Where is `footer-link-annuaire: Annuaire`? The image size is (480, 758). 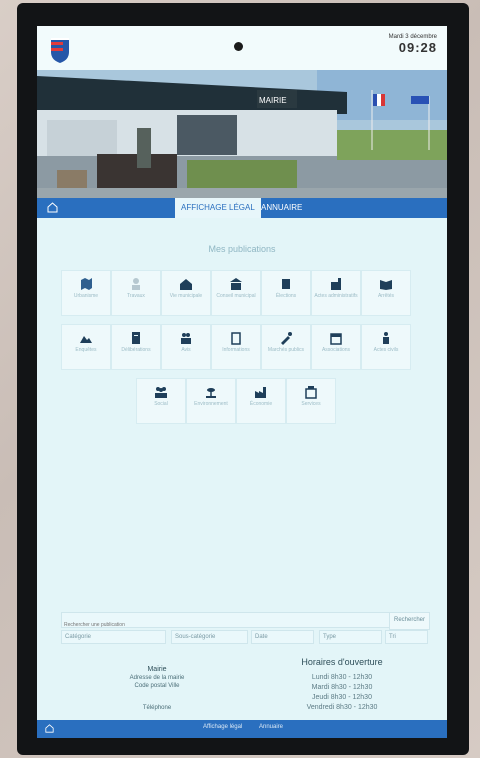
footer-link-annuaire: Annuaire is located at coordinates (271, 727).